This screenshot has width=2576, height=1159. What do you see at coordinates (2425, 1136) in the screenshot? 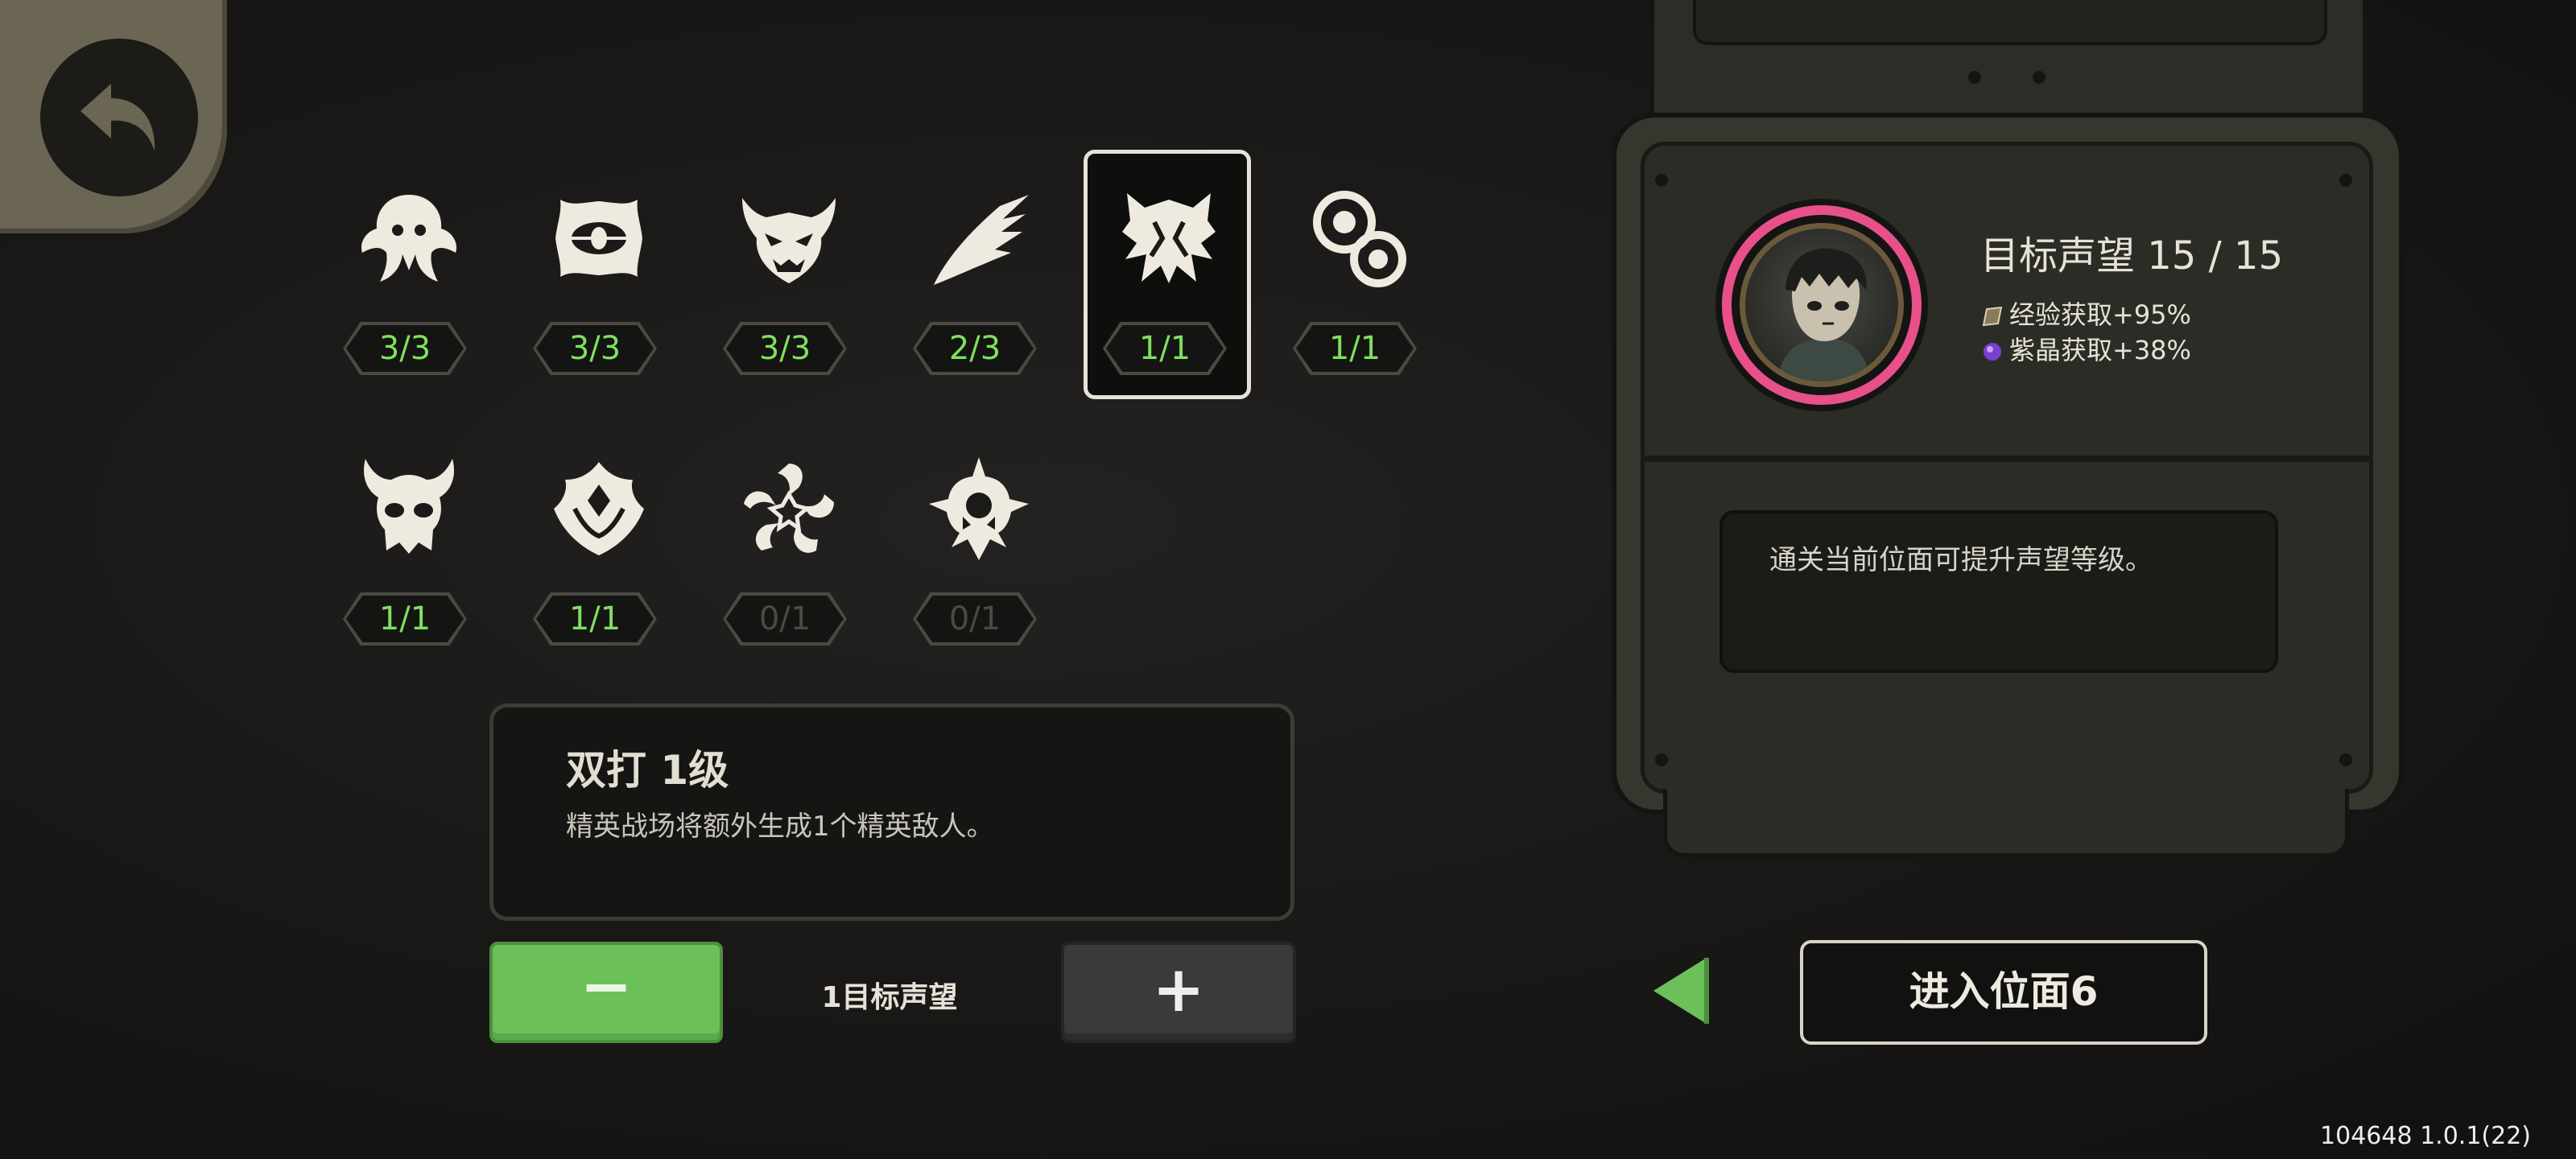
I see `version-label: 104648 1.0.1(22)` at bounding box center [2425, 1136].